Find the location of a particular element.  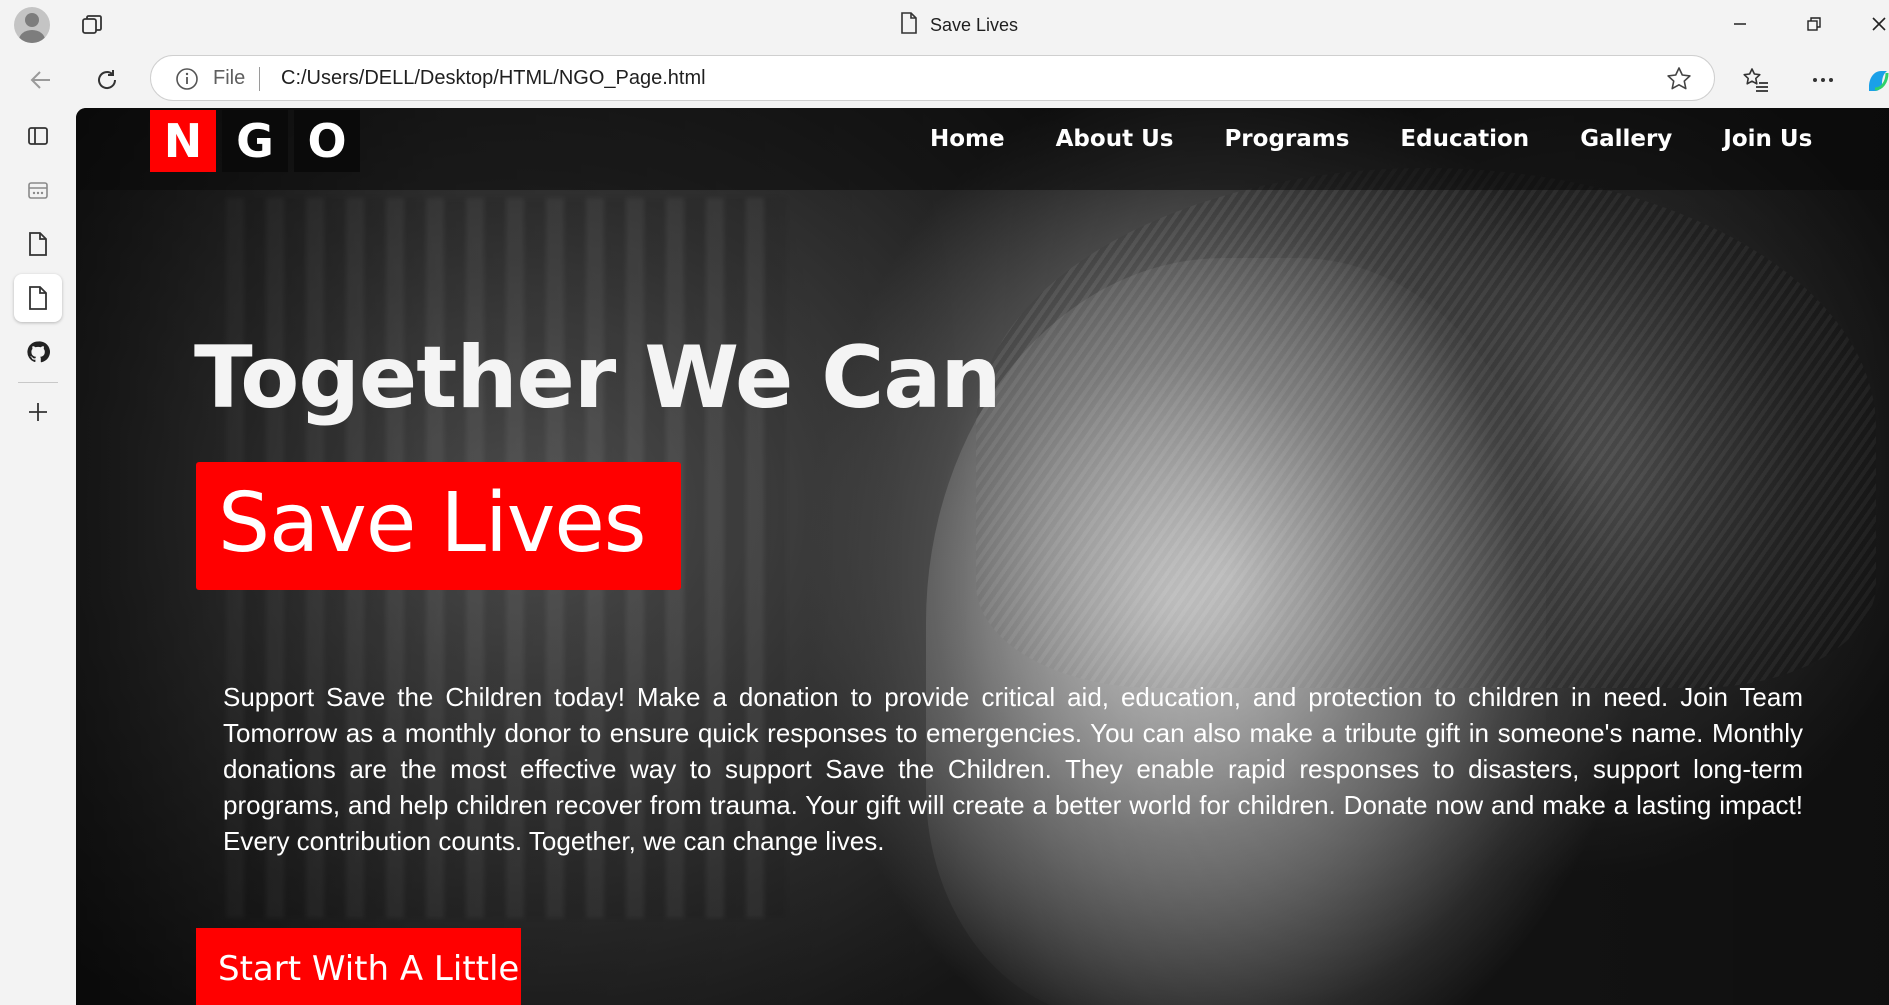

browser-titlebar: Save Lives is located at coordinates (944, 25).